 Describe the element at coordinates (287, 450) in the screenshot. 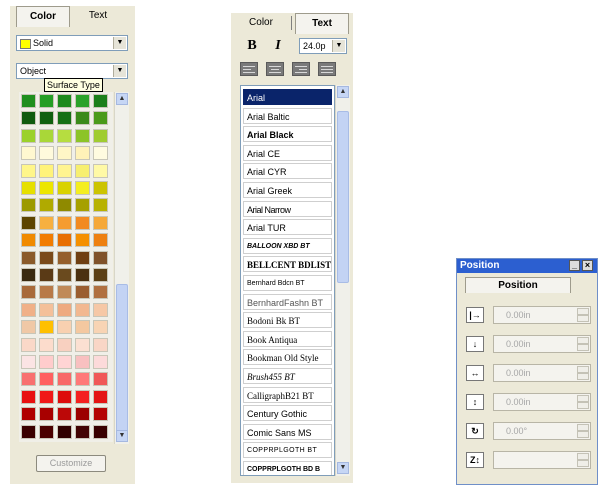

I see `font-list-item: COPPRPLGOTH BT` at that location.